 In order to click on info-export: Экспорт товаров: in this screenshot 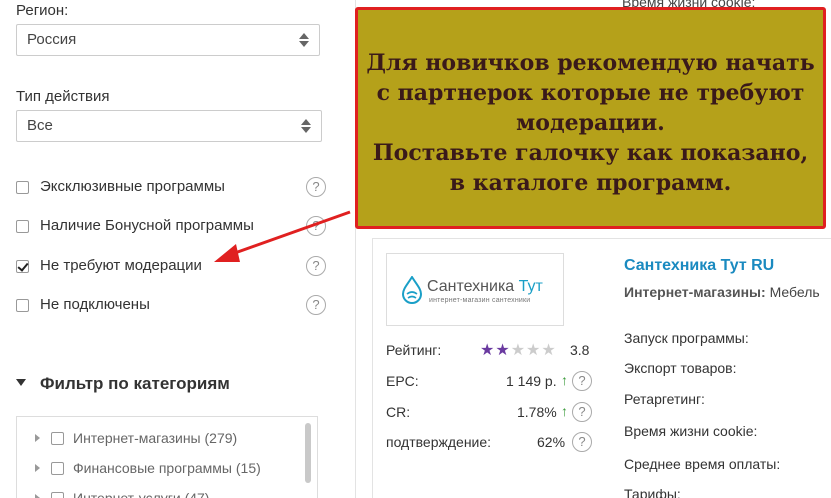, I will do `click(680, 368)`.